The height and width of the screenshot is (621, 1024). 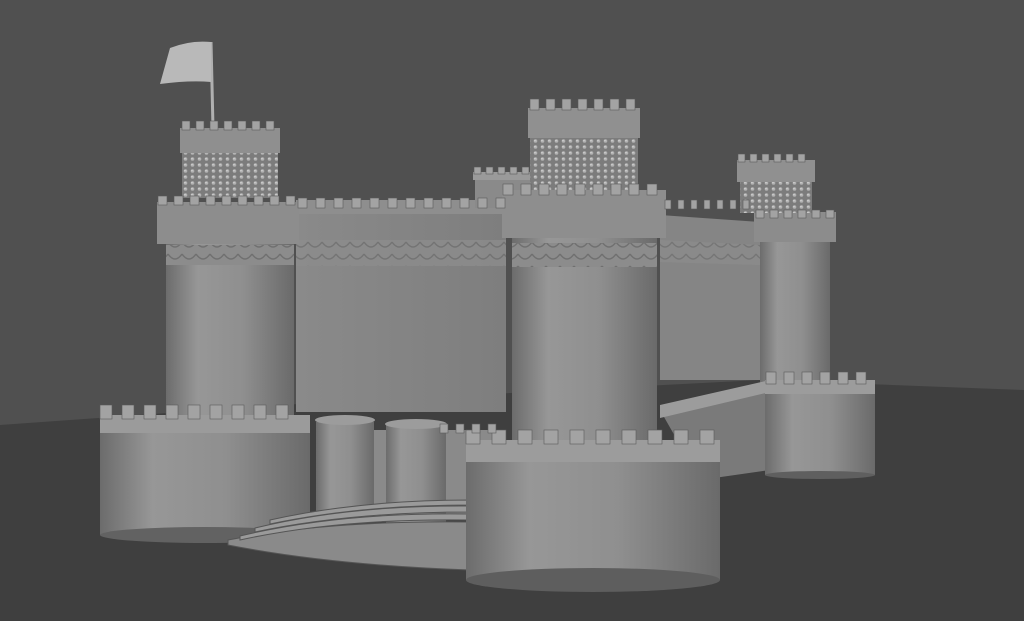 I want to click on center-base-drum, so click(x=593, y=516).